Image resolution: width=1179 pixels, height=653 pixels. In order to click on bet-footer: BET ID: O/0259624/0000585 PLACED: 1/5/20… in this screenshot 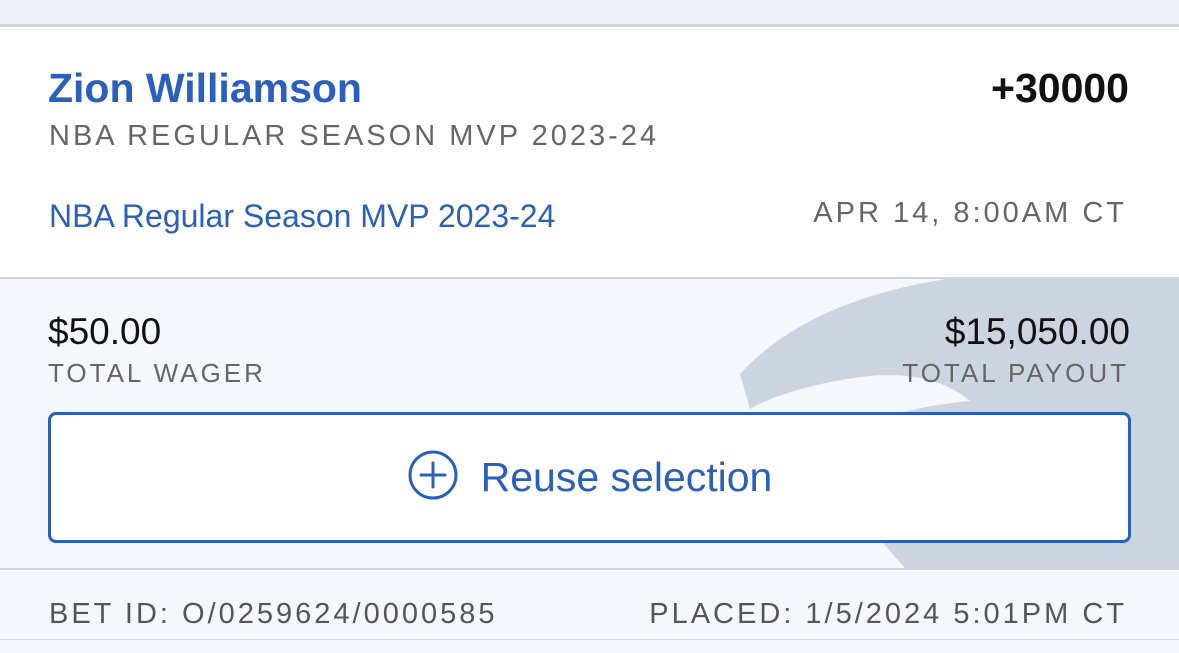, I will do `click(589, 610)`.